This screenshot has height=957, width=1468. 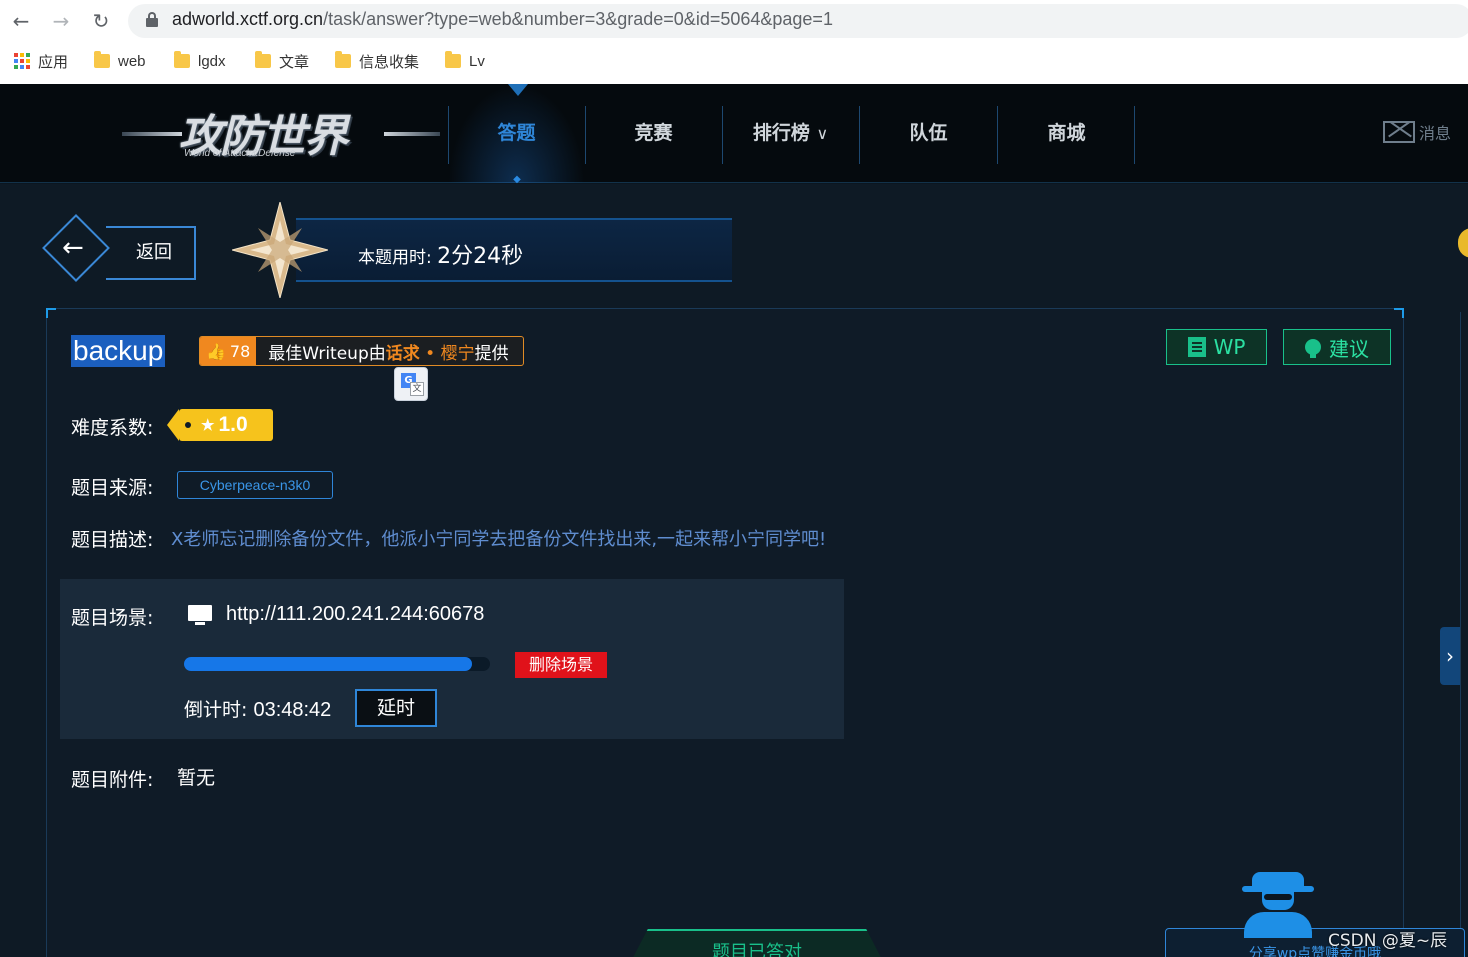 What do you see at coordinates (1435, 133) in the screenshot?
I see `messages-label: 消息` at bounding box center [1435, 133].